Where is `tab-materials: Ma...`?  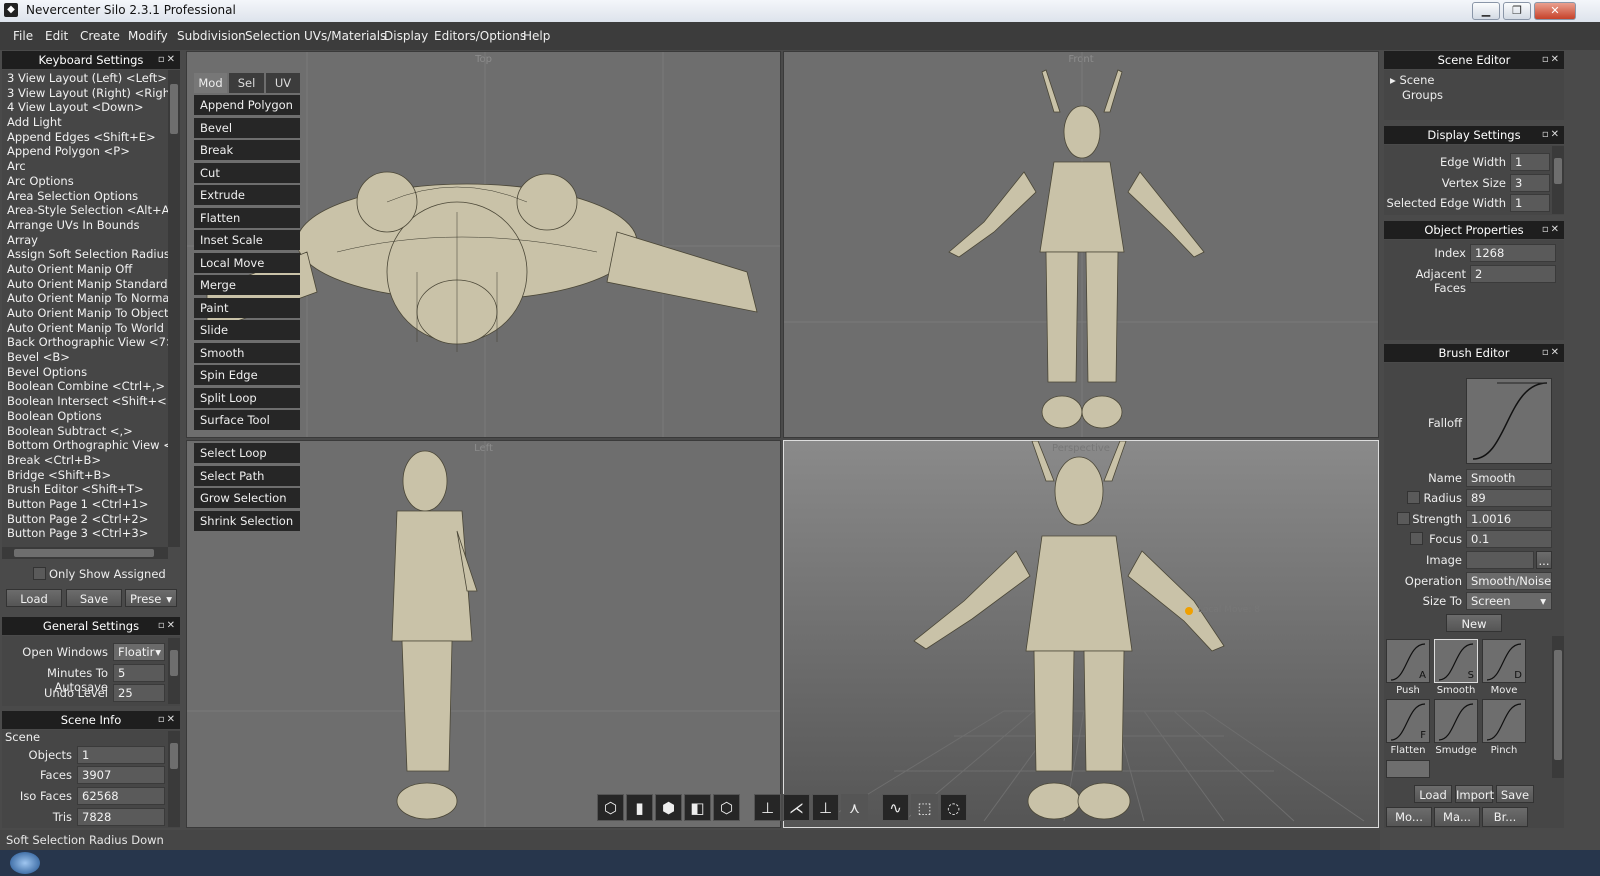
tab-materials: Ma... is located at coordinates (1457, 817).